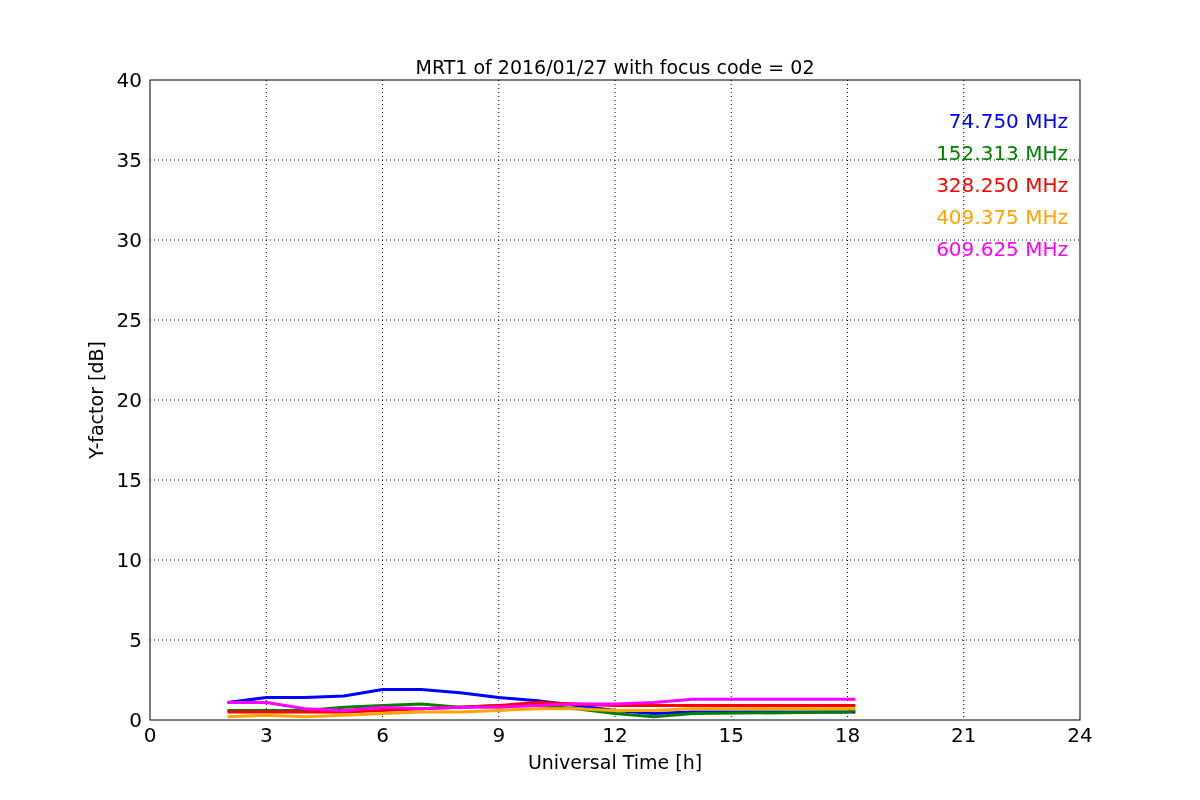  Describe the element at coordinates (731, 735) in the screenshot. I see `x-tick-label: 15` at that location.